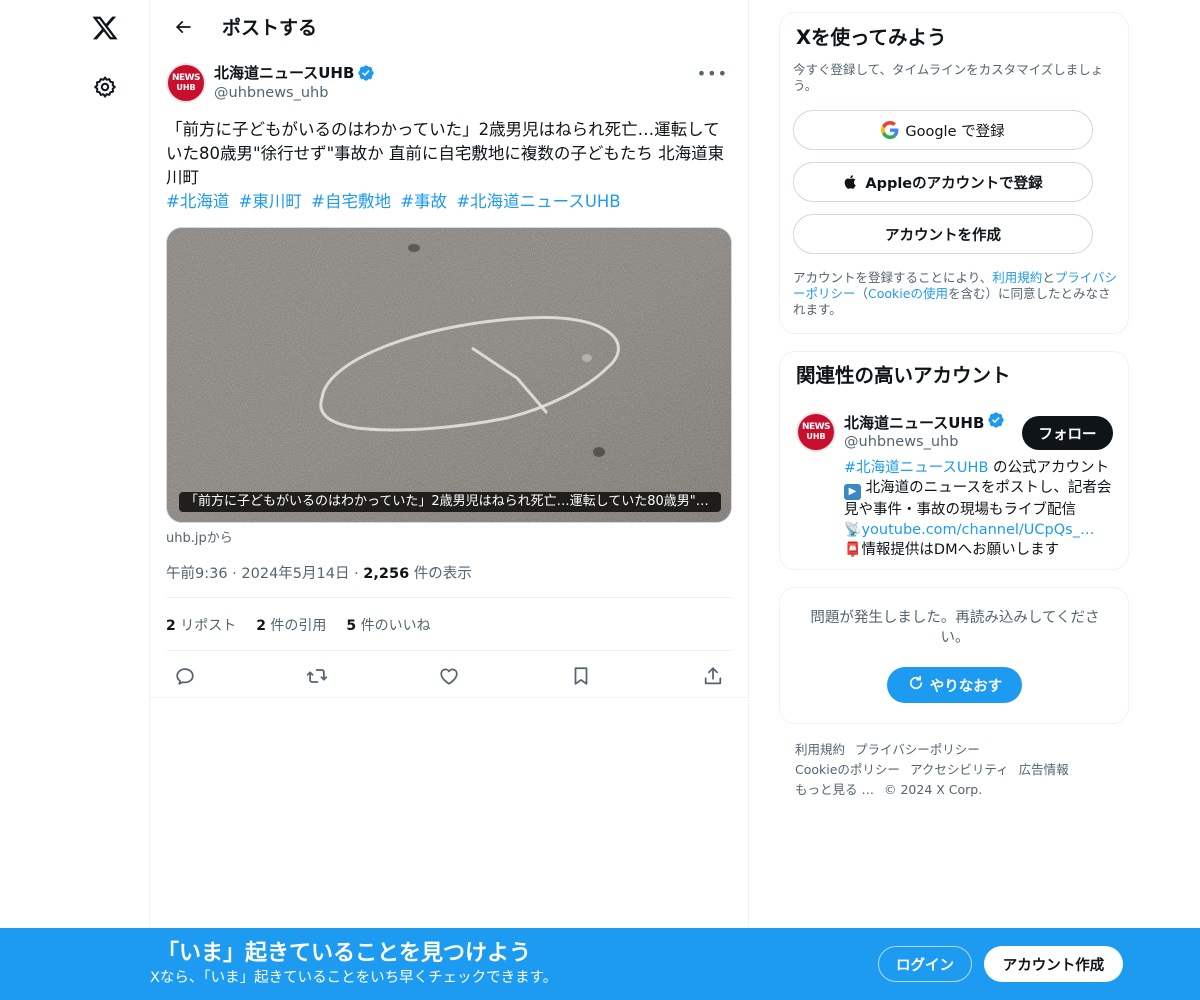 The image size is (1200, 1000). I want to click on related-account-name: 北海道ニュースUHB, so click(924, 423).